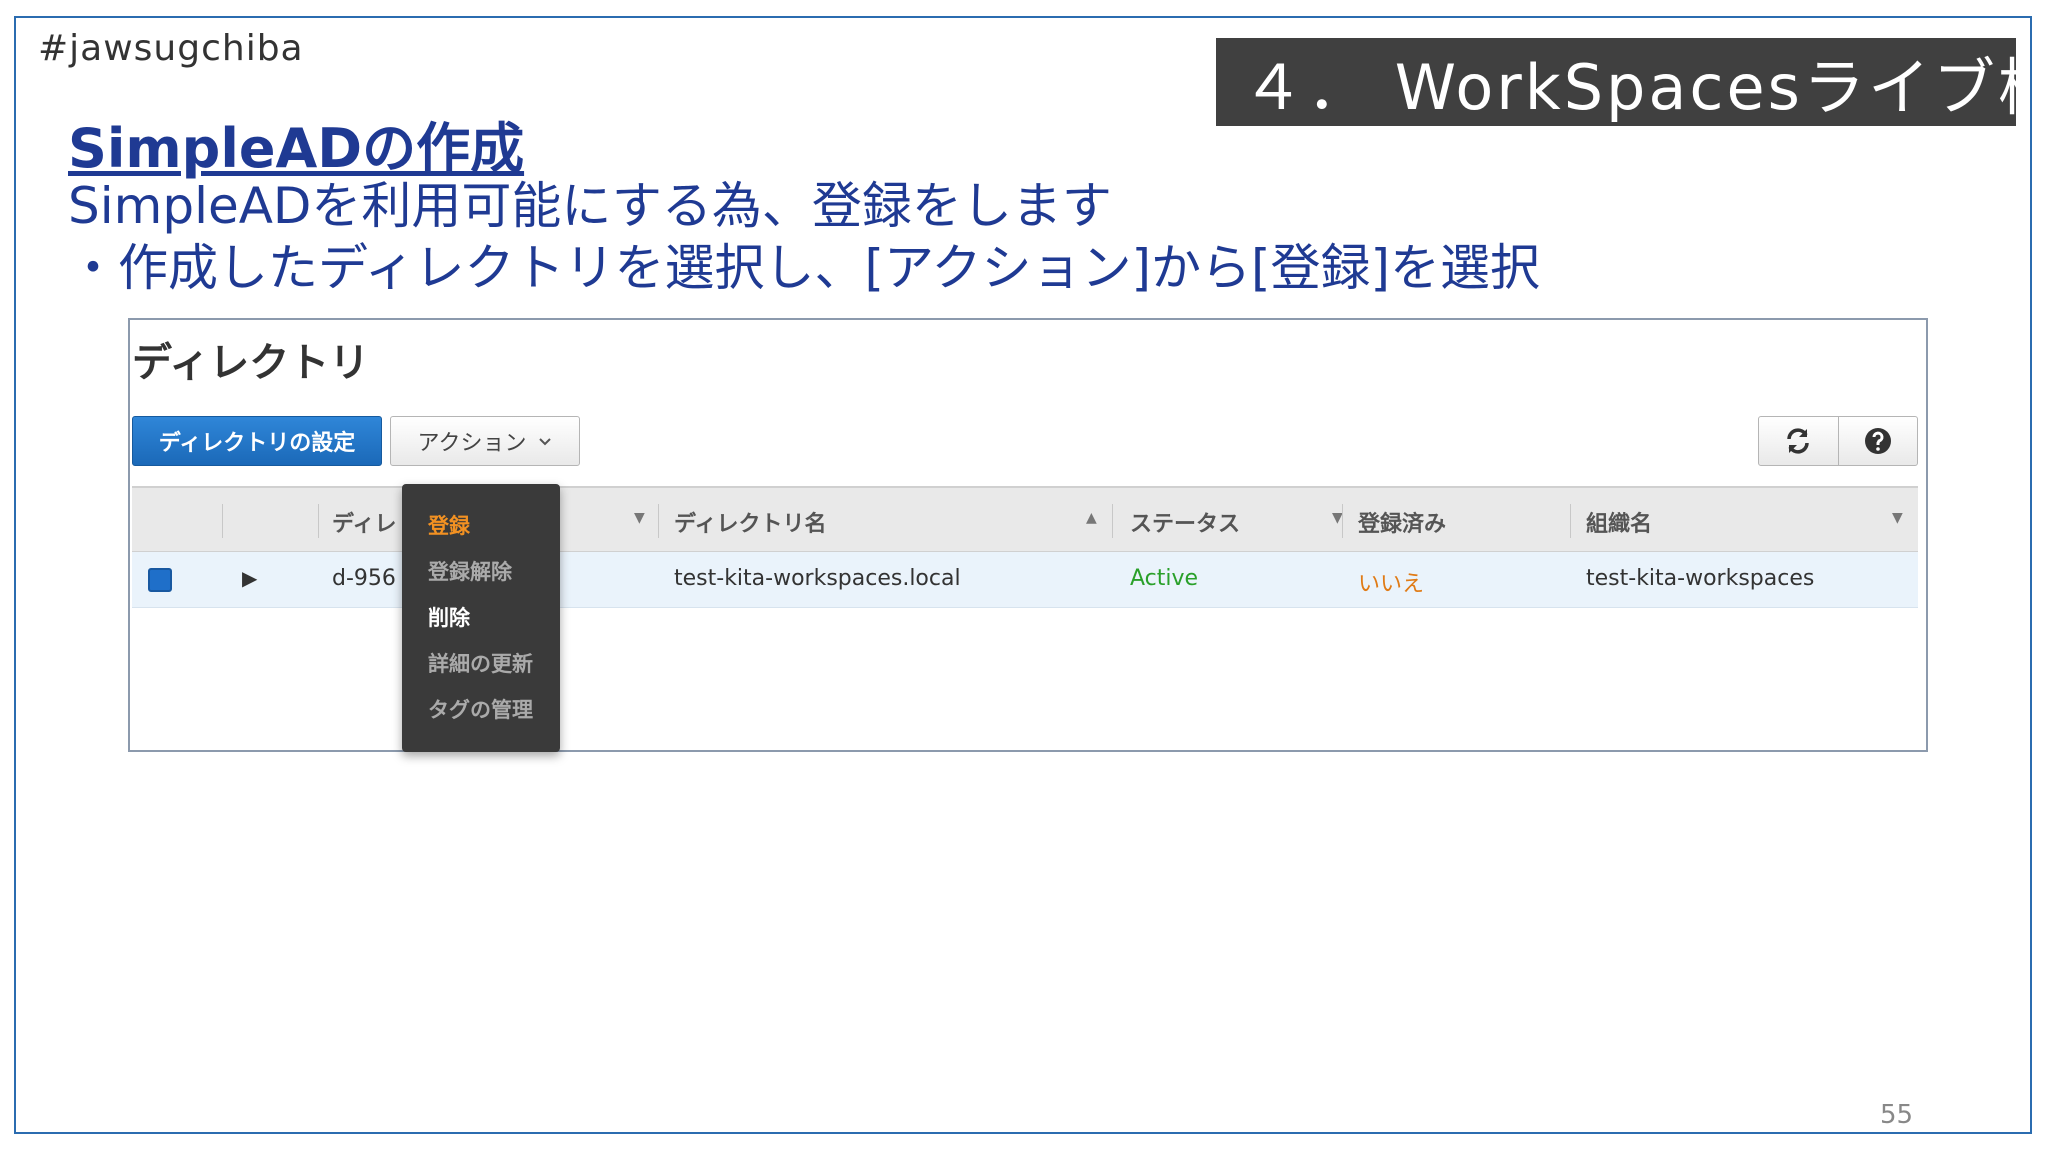 The width and height of the screenshot is (2048, 1152). What do you see at coordinates (1619, 522) in the screenshot?
I see `column-header-org: 組織名` at bounding box center [1619, 522].